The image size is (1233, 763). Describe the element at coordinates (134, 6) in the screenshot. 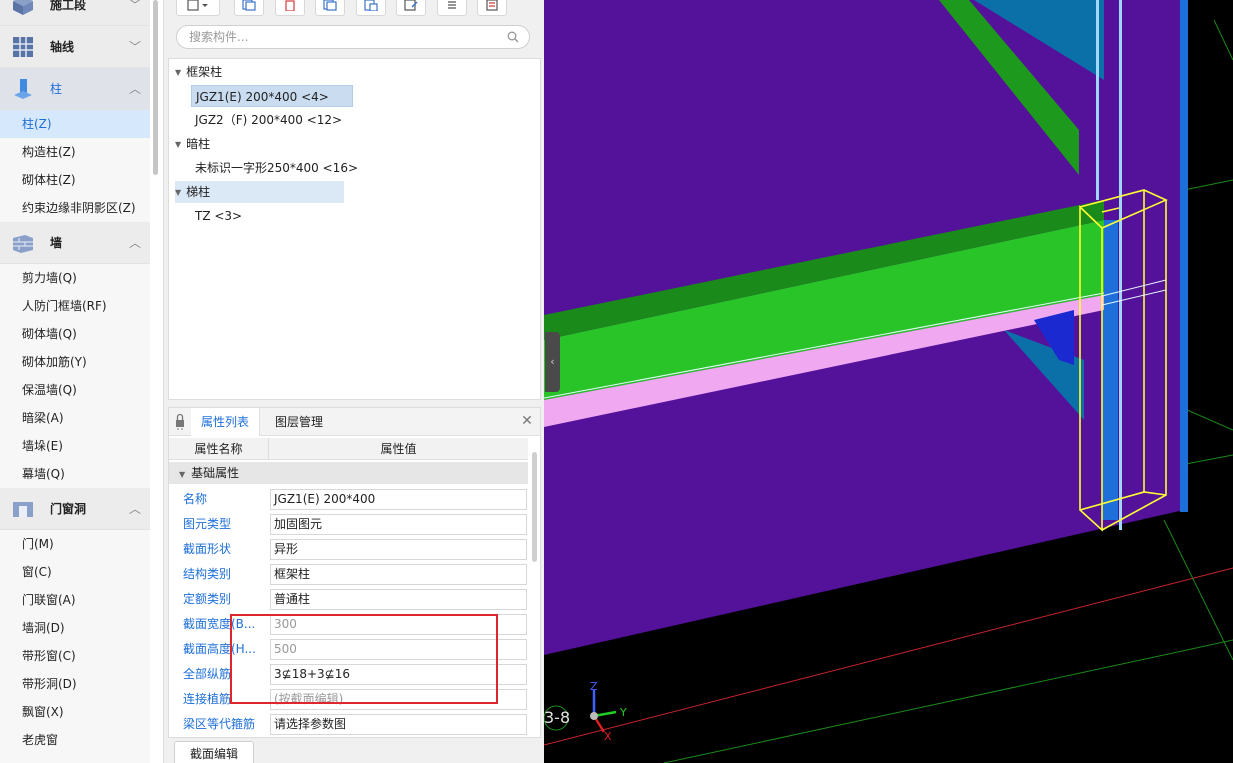

I see `chevron-down-icon: ﹀` at that location.